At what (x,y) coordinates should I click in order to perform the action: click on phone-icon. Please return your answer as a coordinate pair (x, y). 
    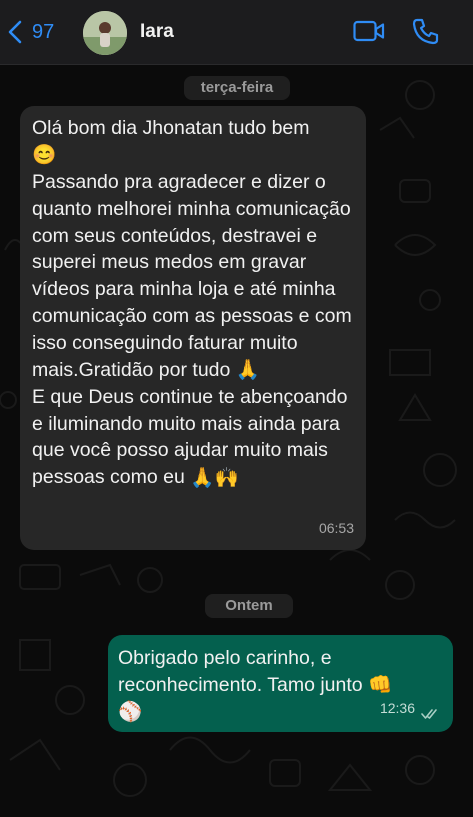
    Looking at the image, I should click on (426, 31).